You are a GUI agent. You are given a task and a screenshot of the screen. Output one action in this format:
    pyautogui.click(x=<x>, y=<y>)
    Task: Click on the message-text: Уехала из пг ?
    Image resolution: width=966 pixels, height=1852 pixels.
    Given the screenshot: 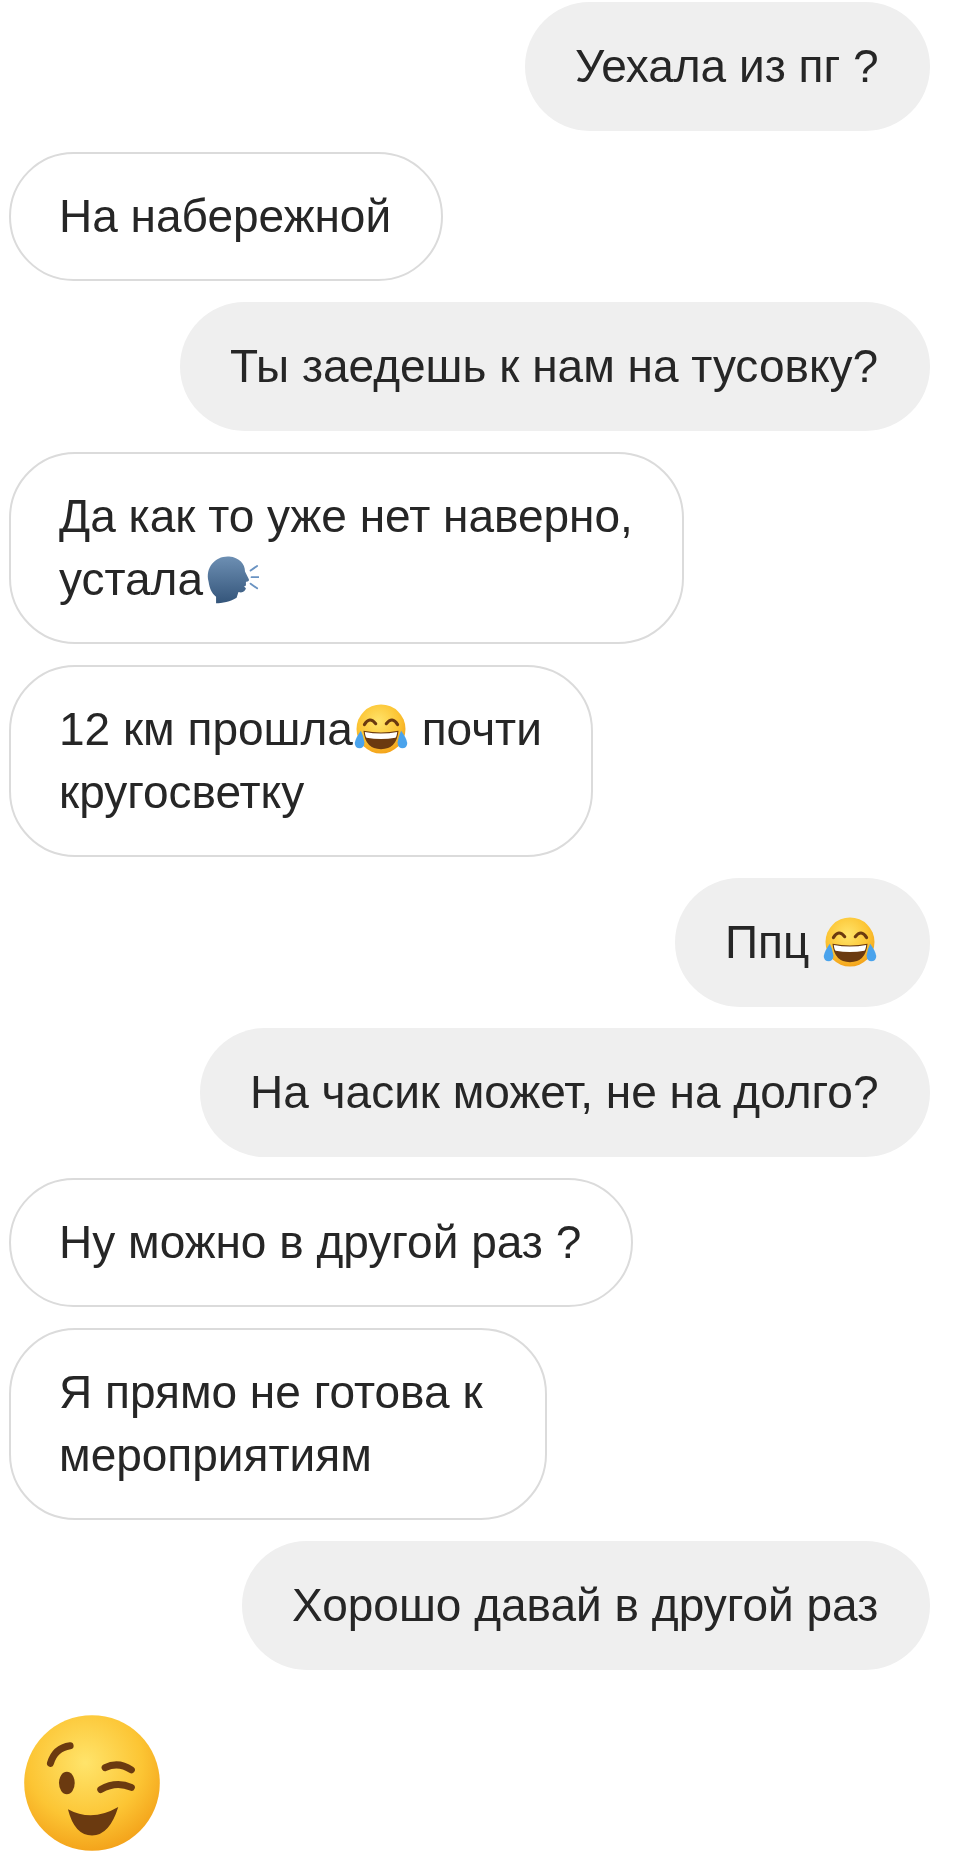 What is the action you would take?
    pyautogui.click(x=727, y=66)
    